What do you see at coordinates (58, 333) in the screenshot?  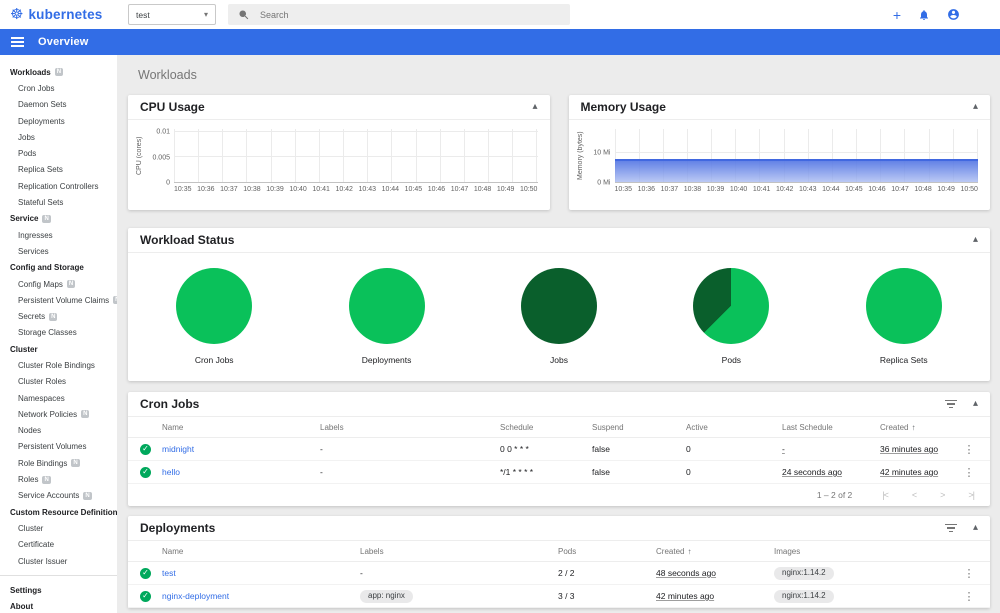 I see `sidebar-item-storage-classes: Storage Classes` at bounding box center [58, 333].